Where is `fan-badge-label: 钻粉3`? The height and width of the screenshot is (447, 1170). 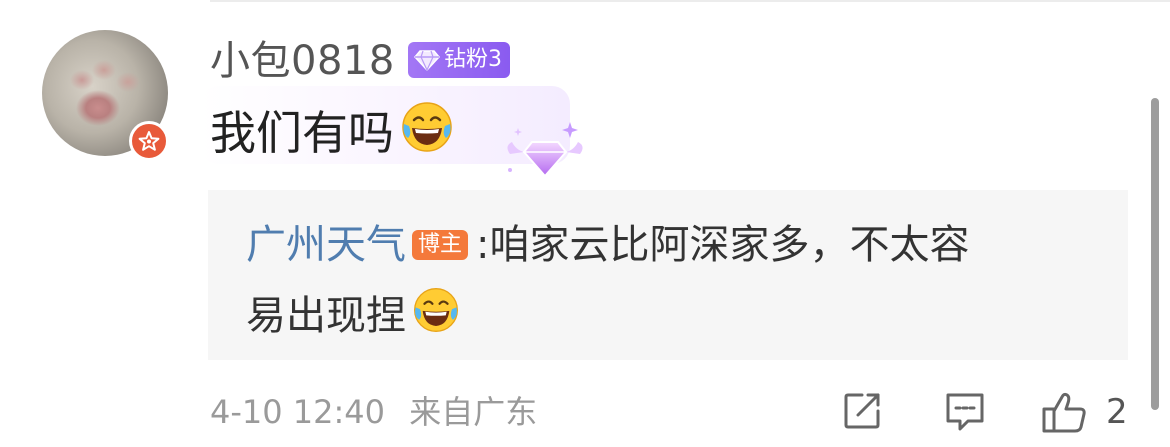
fan-badge-label: 钻粉3 is located at coordinates (473, 59).